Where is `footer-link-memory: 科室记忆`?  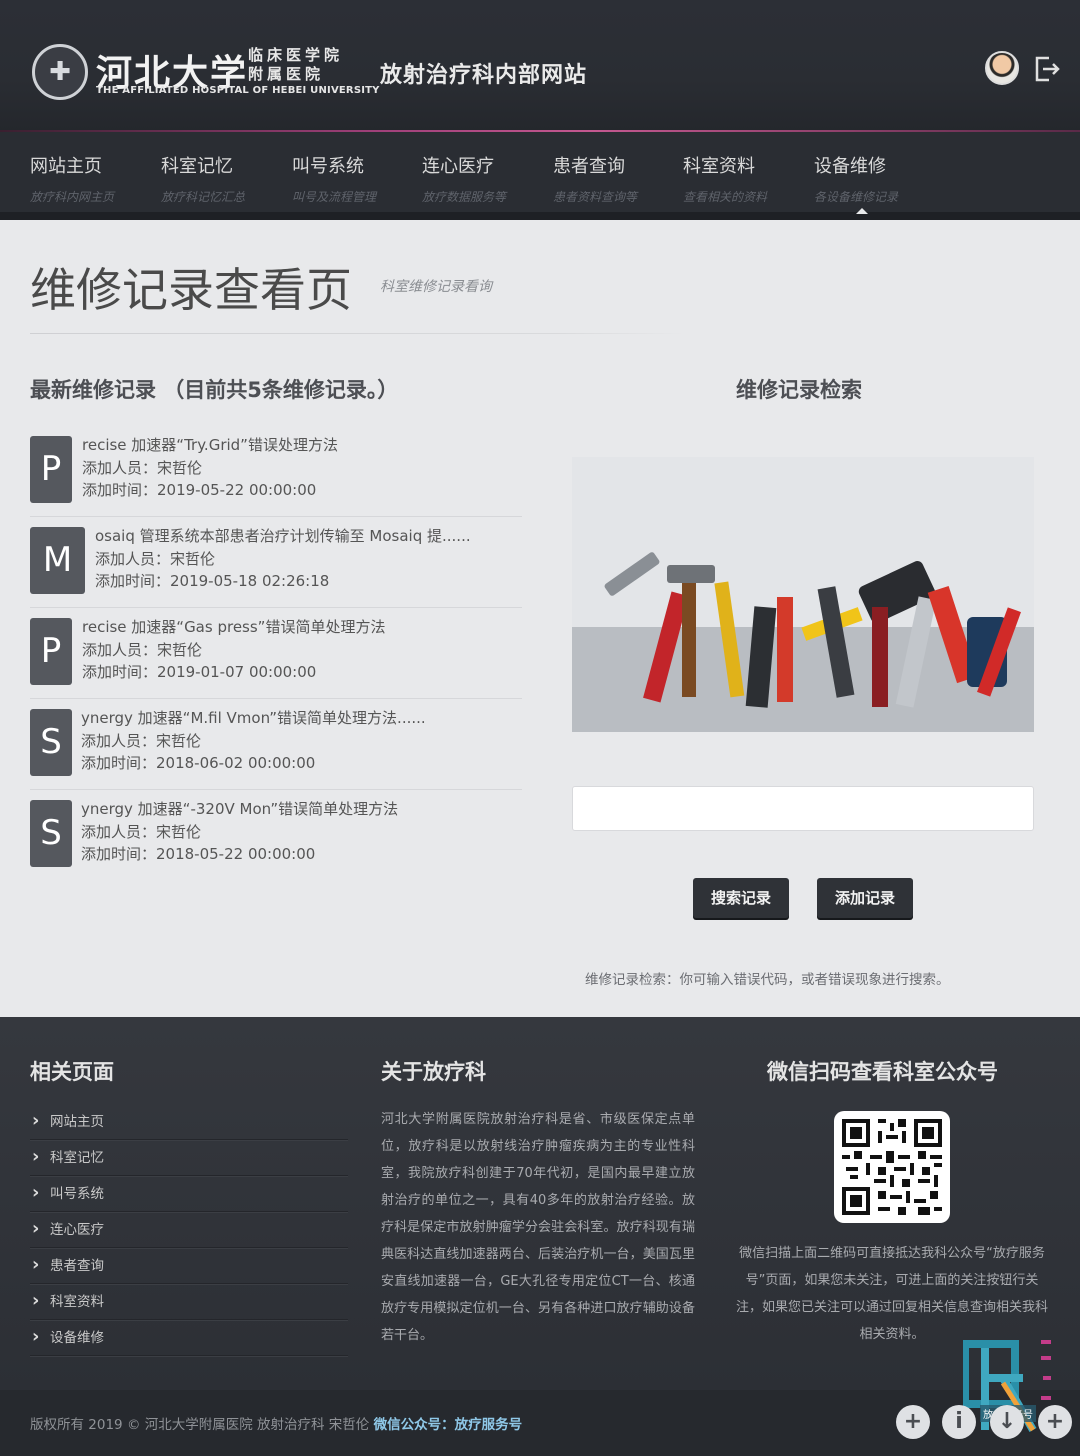 footer-link-memory: 科室记忆 is located at coordinates (189, 1157).